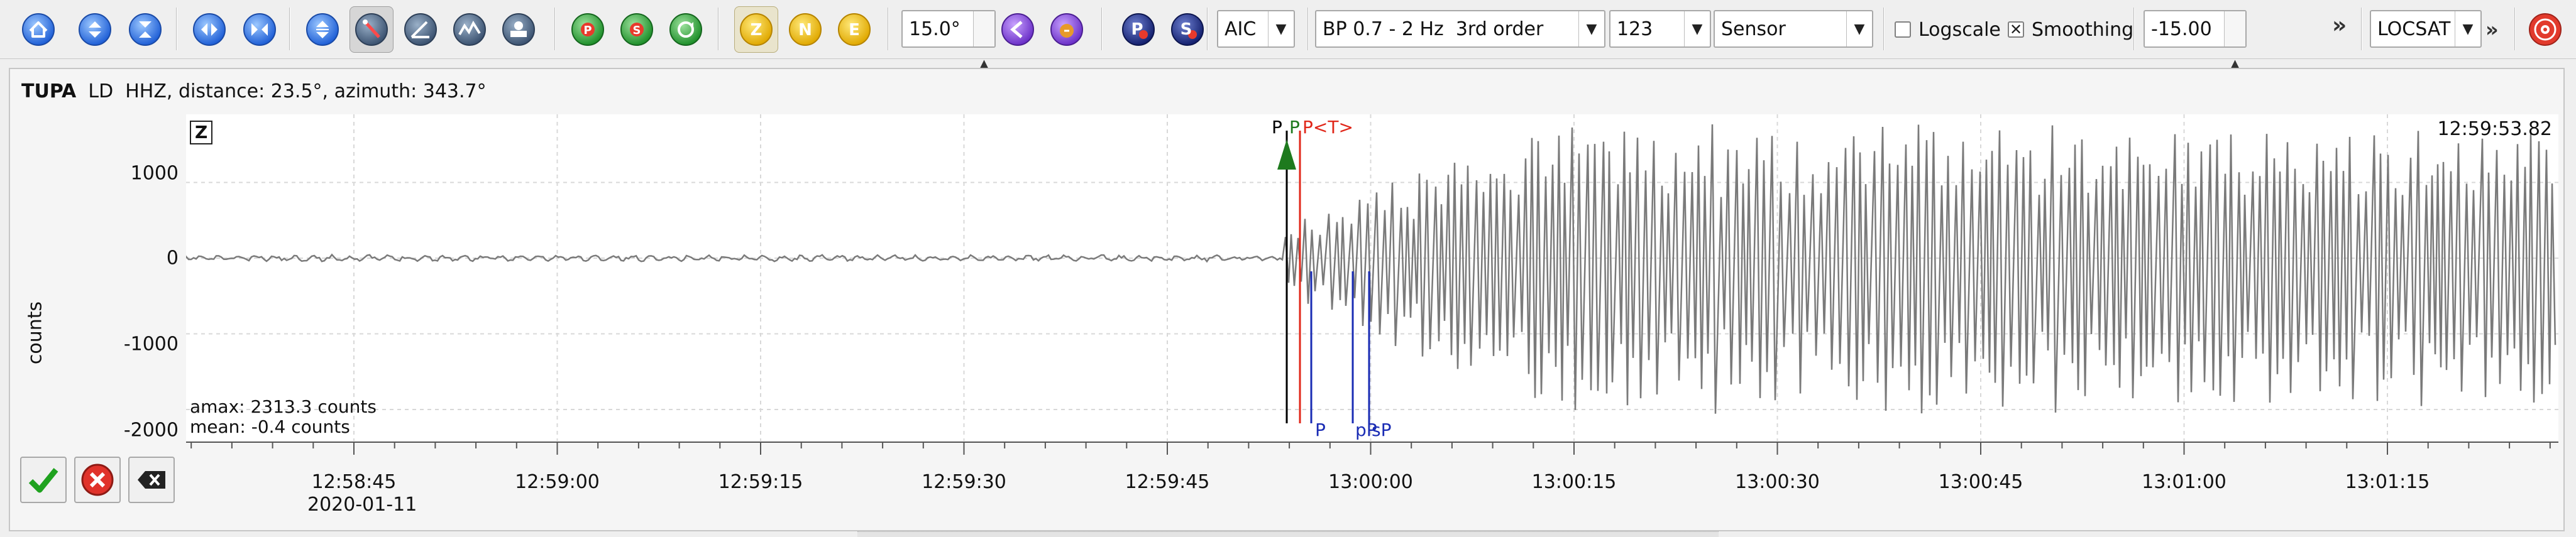  Describe the element at coordinates (2083, 29) in the screenshot. I see `smoothing-label: Smoothing` at that location.